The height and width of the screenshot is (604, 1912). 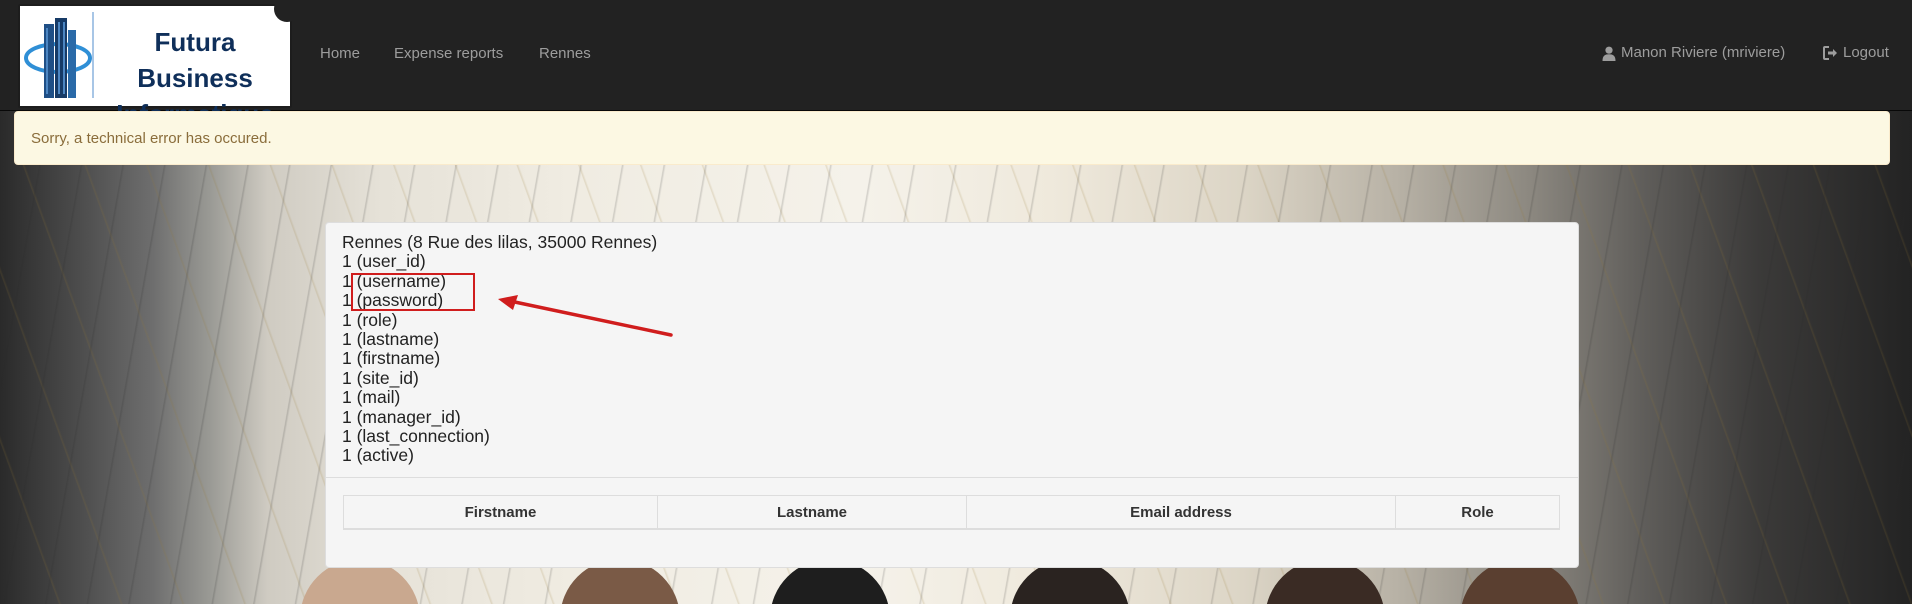 I want to click on logout-label: Logout, so click(x=1866, y=52).